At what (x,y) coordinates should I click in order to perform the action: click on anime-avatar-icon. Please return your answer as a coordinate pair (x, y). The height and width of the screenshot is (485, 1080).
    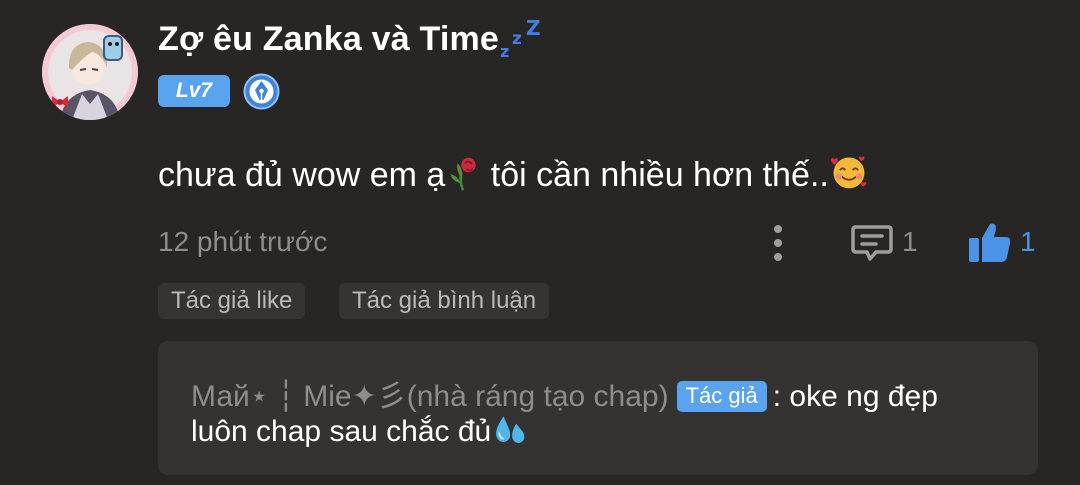
    Looking at the image, I should click on (90, 72).